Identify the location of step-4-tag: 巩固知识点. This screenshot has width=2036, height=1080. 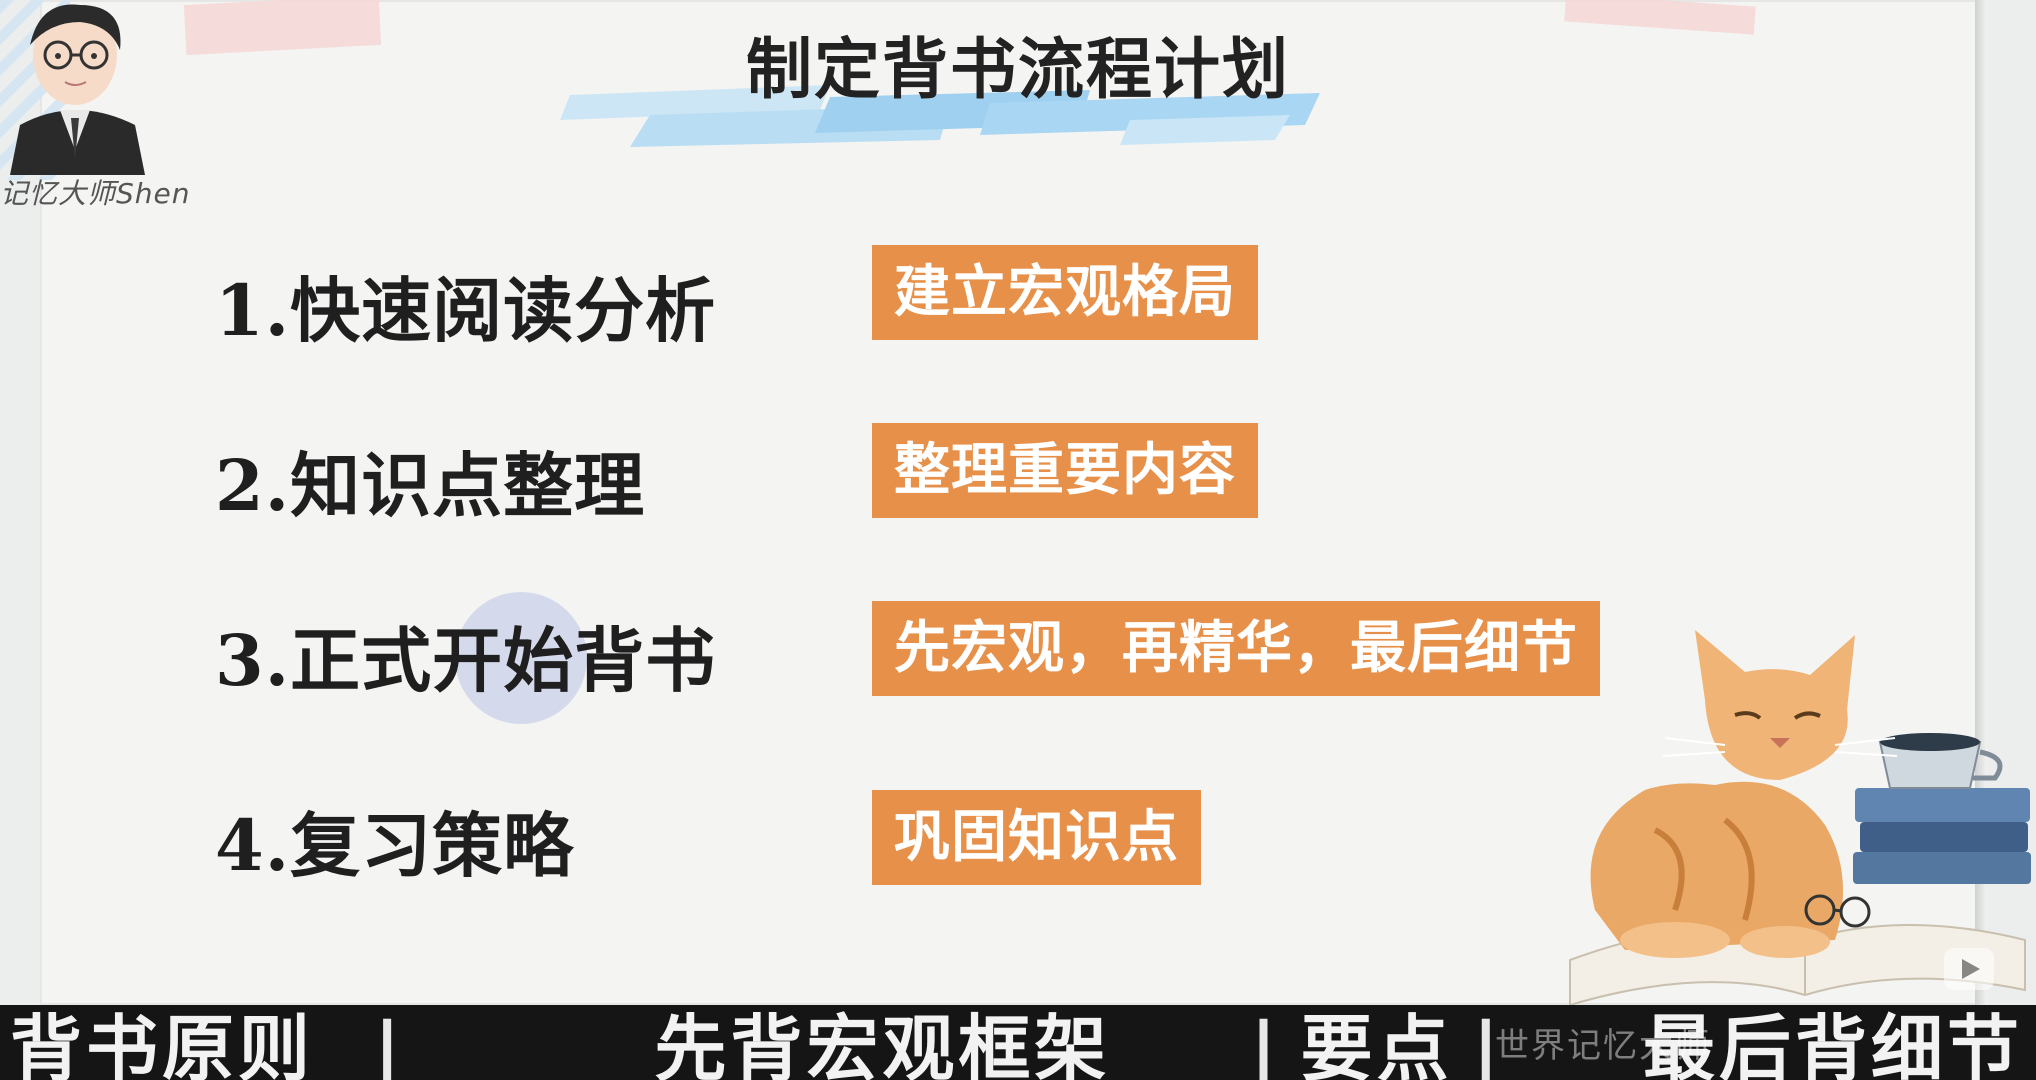
(1036, 837).